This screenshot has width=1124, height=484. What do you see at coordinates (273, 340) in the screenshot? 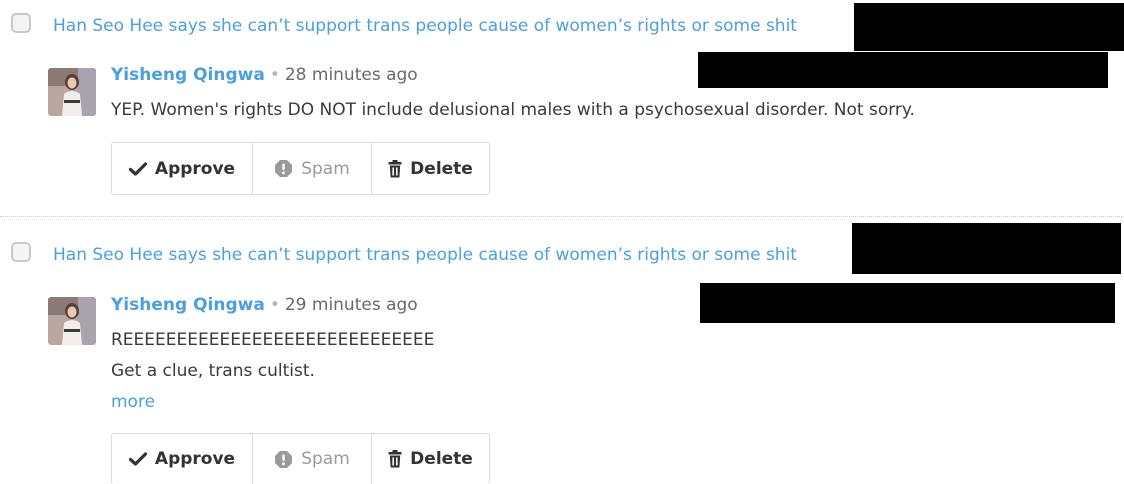
I see `comment-line: REEEEEEEEEEEEEEEEEEEEEEEEEEEEE` at bounding box center [273, 340].